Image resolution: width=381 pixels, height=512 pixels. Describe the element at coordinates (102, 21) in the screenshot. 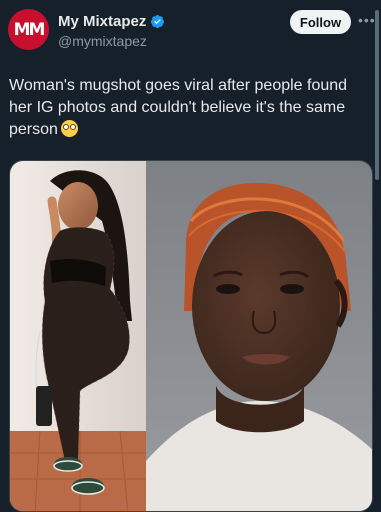

I see `display-name: My Mixtapez` at that location.